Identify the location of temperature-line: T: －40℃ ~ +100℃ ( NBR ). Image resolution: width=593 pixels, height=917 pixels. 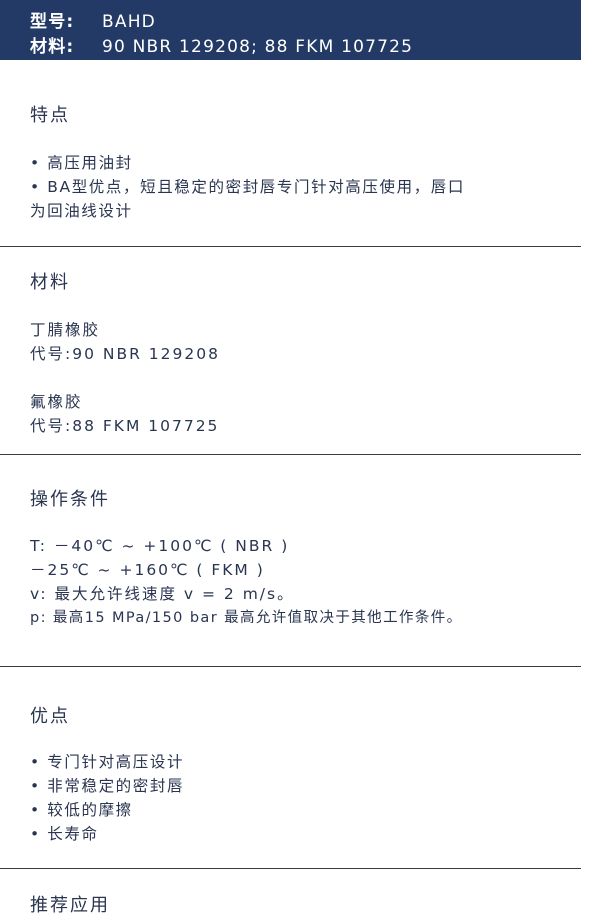
(160, 546).